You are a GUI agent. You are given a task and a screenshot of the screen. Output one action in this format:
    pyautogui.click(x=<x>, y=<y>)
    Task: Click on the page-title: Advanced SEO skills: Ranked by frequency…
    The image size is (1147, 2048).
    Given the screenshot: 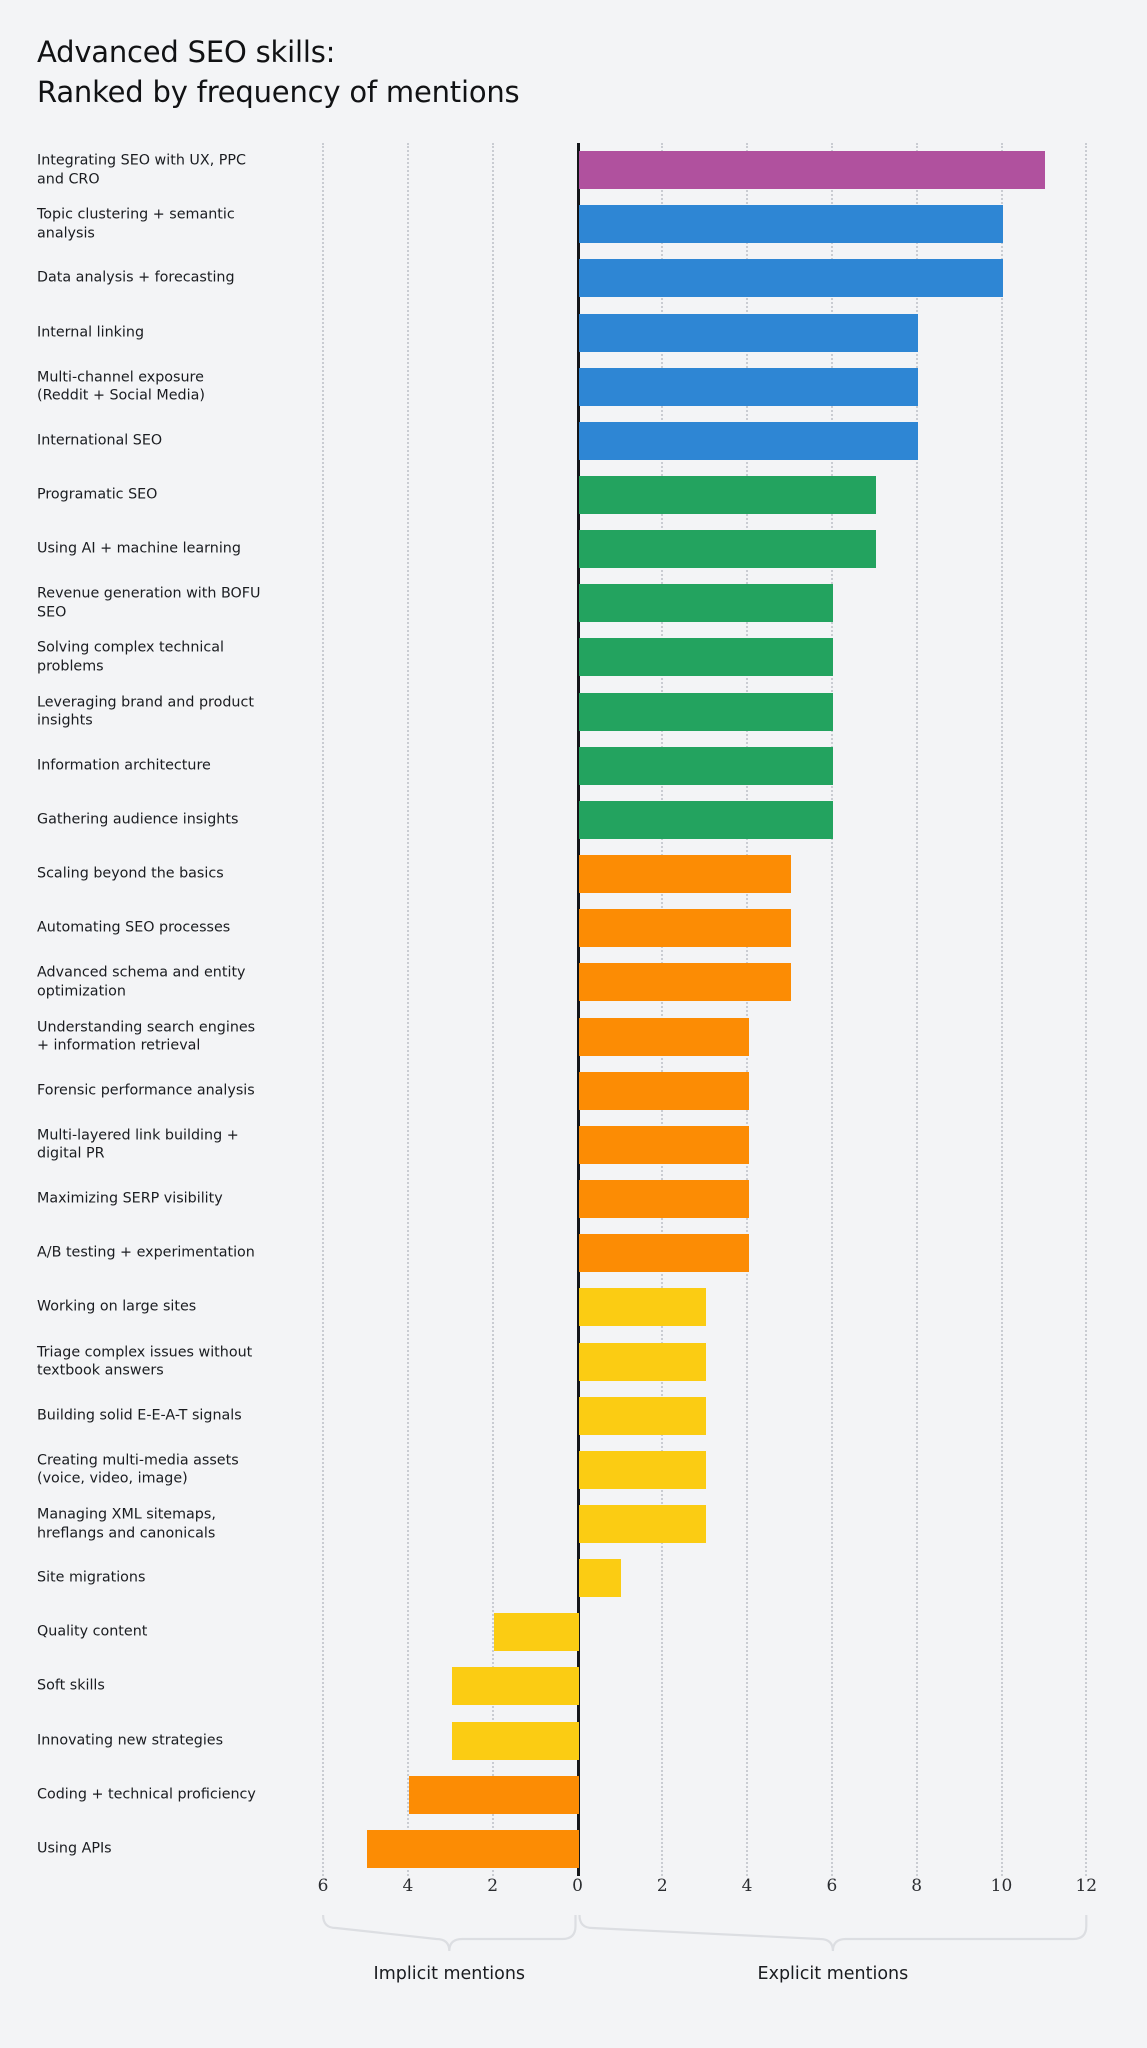 What is the action you would take?
    pyautogui.click(x=278, y=72)
    